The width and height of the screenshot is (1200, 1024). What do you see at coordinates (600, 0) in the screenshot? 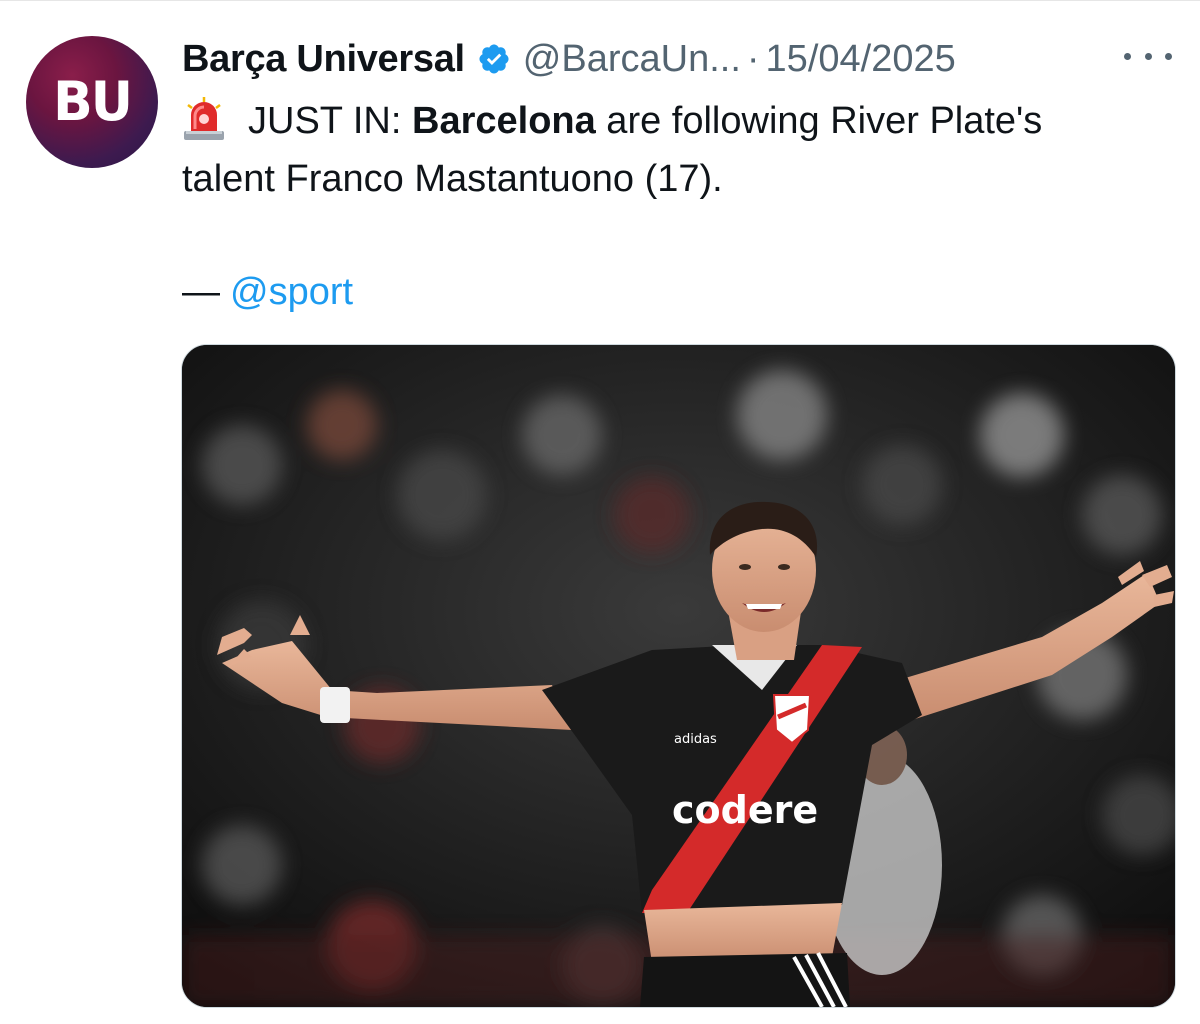
I see `top-divider` at bounding box center [600, 0].